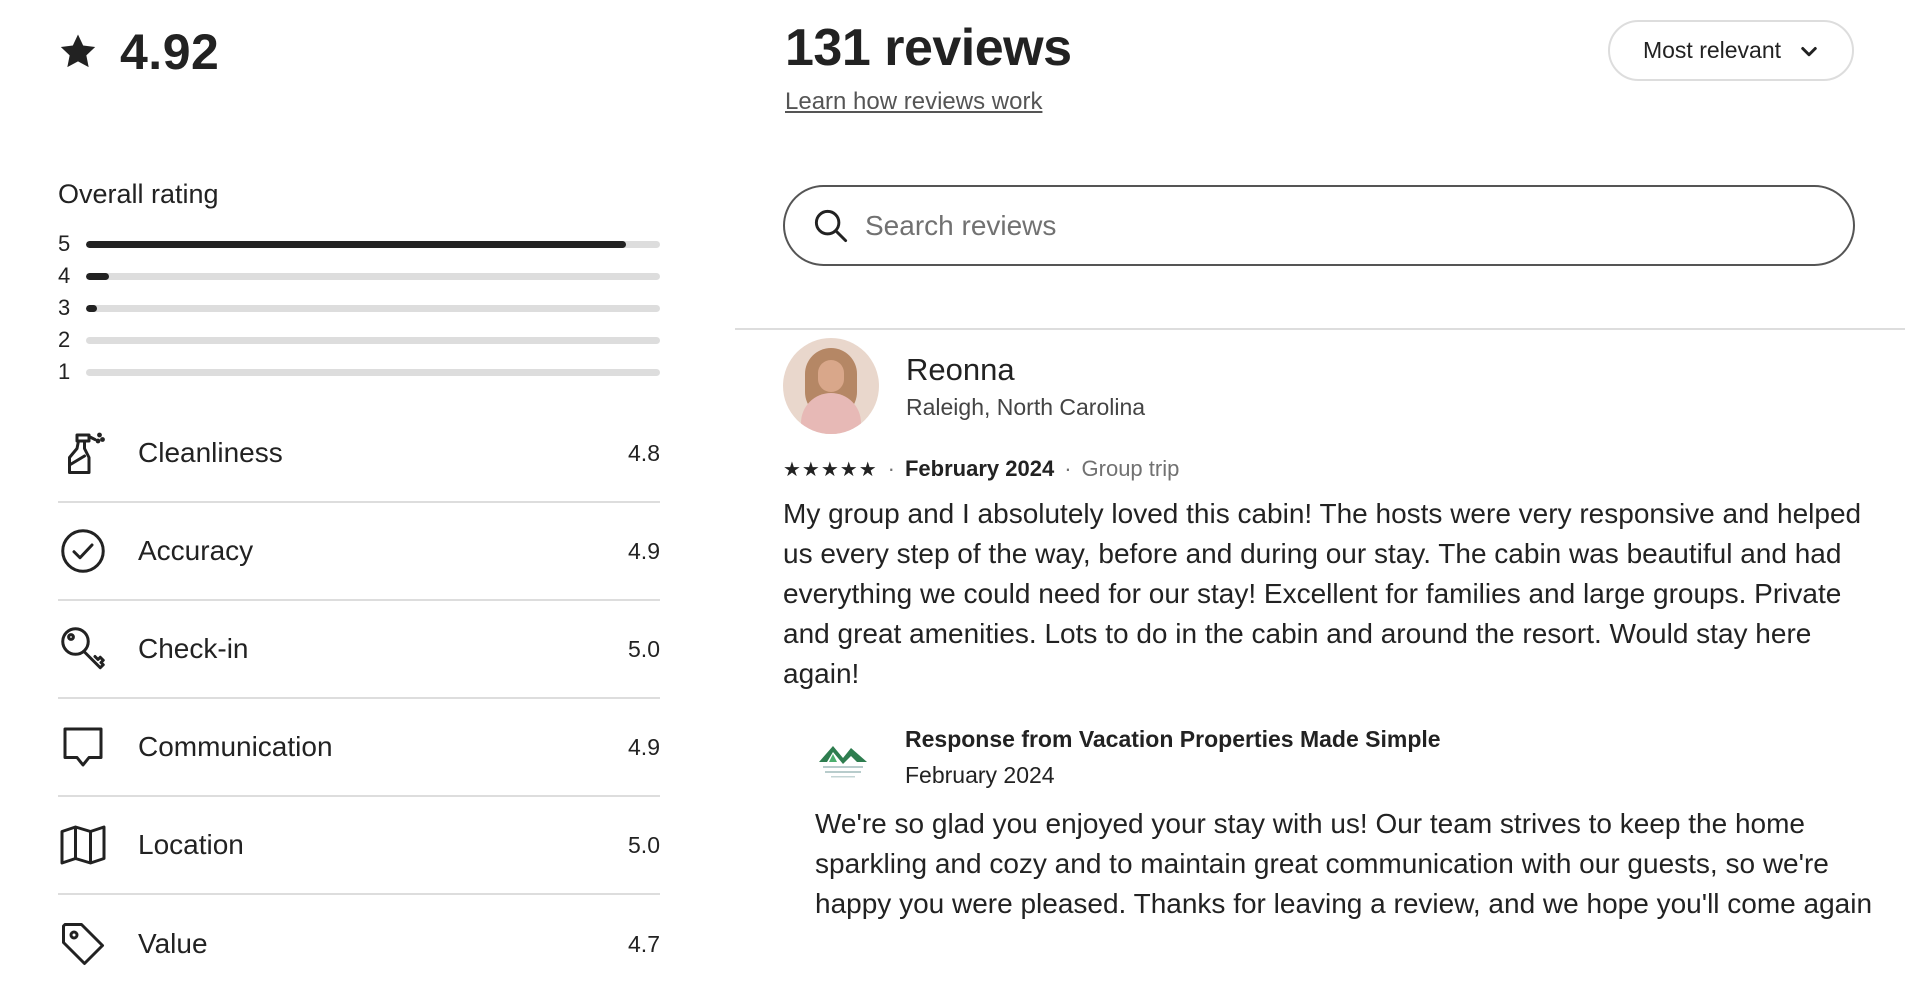 This screenshot has height=995, width=1920. I want to click on map-icon, so click(83, 845).